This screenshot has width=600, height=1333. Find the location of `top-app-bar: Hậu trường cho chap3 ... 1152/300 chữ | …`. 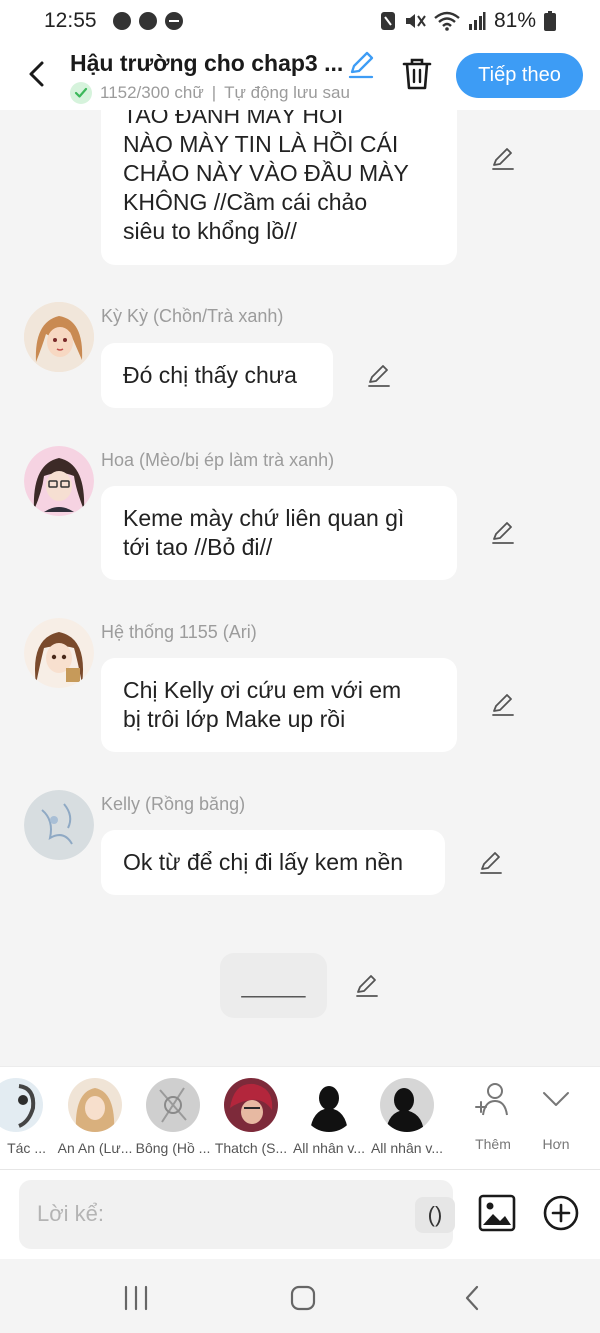

top-app-bar: Hậu trường cho chap3 ... 1152/300 chữ | … is located at coordinates (300, 76).